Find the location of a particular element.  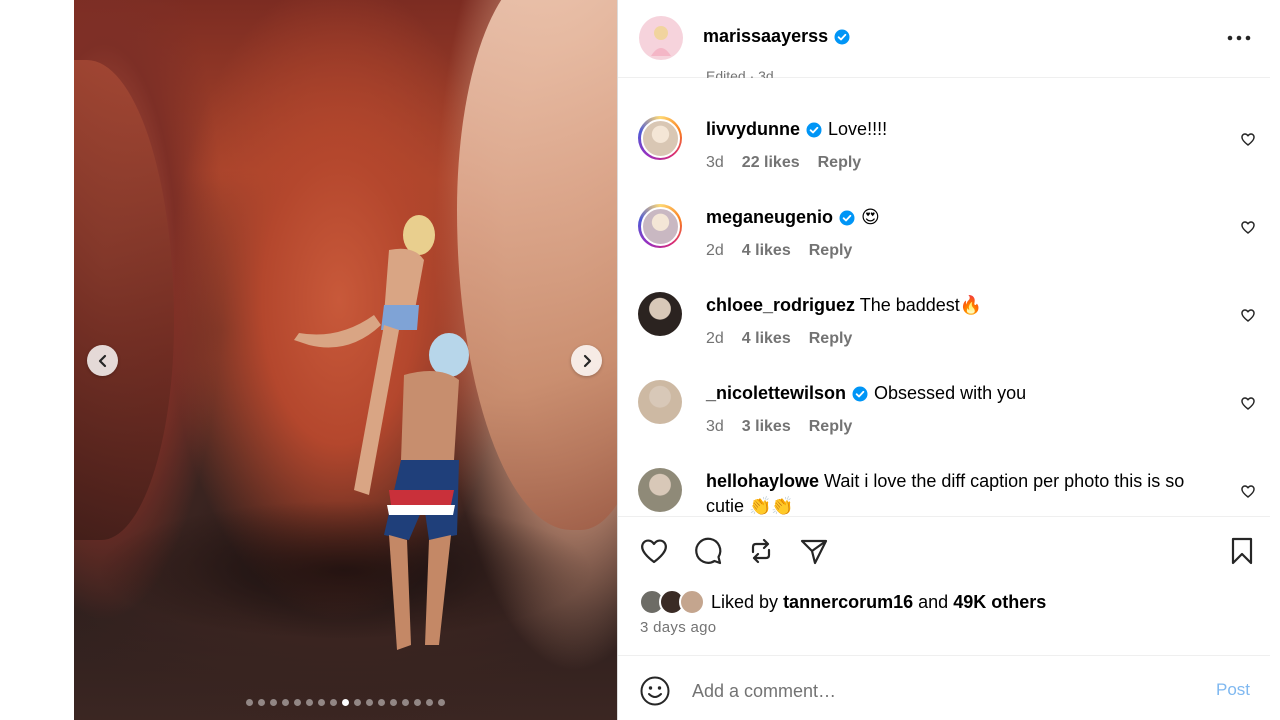

like-heart-icon is located at coordinates (654, 551).